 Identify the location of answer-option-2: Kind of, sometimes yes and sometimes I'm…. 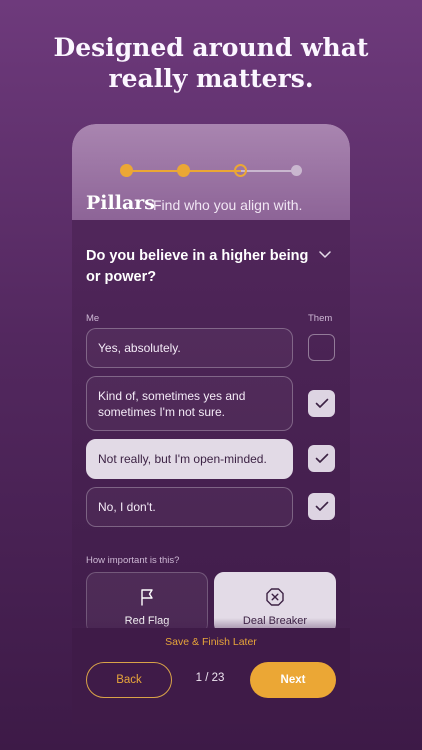
(189, 403).